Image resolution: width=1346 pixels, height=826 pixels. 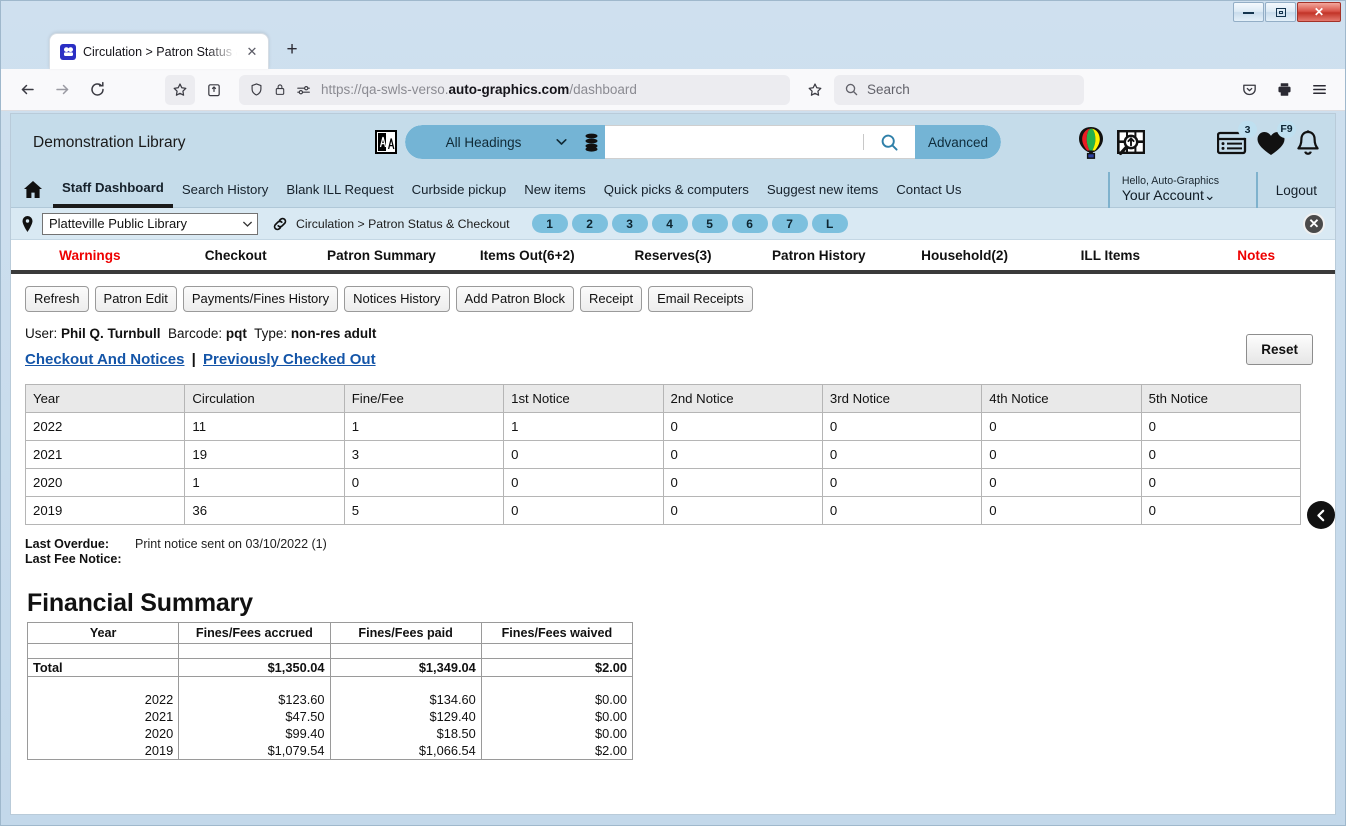 What do you see at coordinates (673, 49) in the screenshot?
I see `browser-tab-strip: Circulation > Patron Status & C ✕ +` at bounding box center [673, 49].